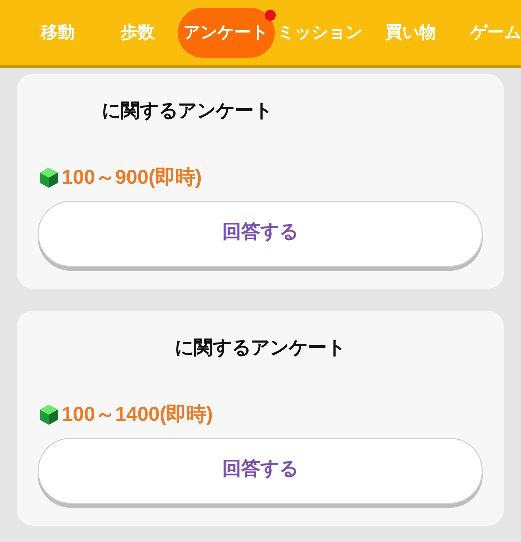 The width and height of the screenshot is (521, 542). What do you see at coordinates (132, 178) in the screenshot?
I see `reward-text: 100～900(即時)` at bounding box center [132, 178].